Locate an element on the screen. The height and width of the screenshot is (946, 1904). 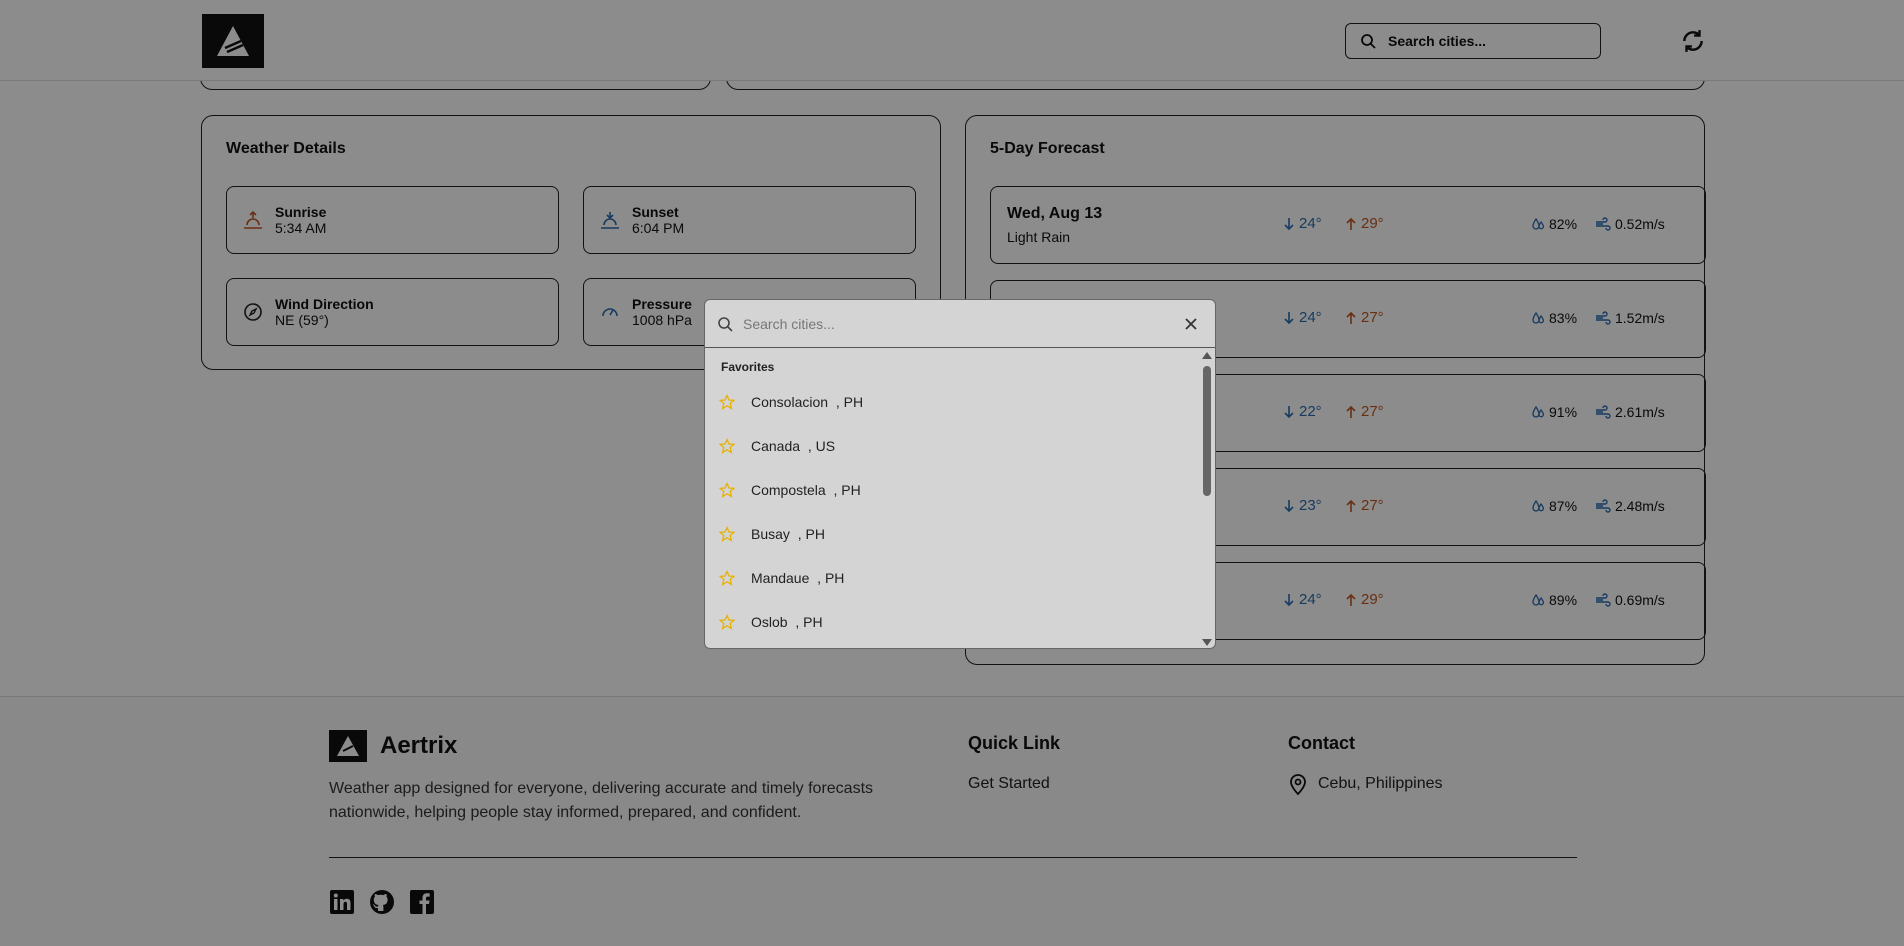
favorite-city-name: Oslob is located at coordinates (769, 622).